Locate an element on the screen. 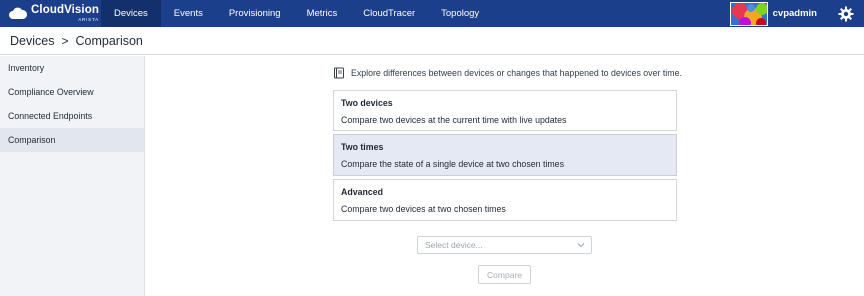 Image resolution: width=864 pixels, height=296 pixels. page-title: Comparison is located at coordinates (109, 40).